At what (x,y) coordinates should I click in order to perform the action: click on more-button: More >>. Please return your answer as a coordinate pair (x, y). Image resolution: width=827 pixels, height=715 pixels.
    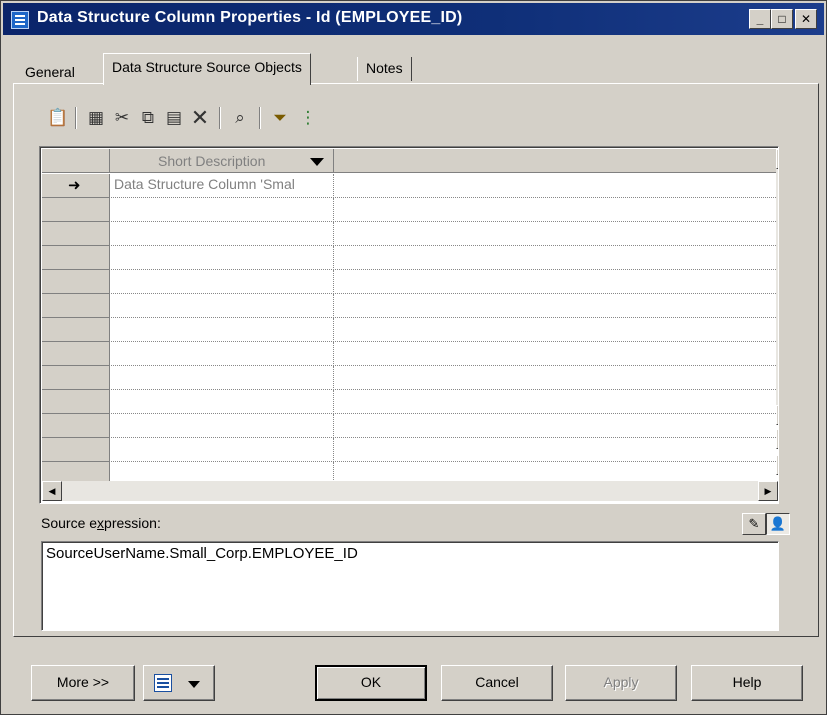
    Looking at the image, I should click on (83, 683).